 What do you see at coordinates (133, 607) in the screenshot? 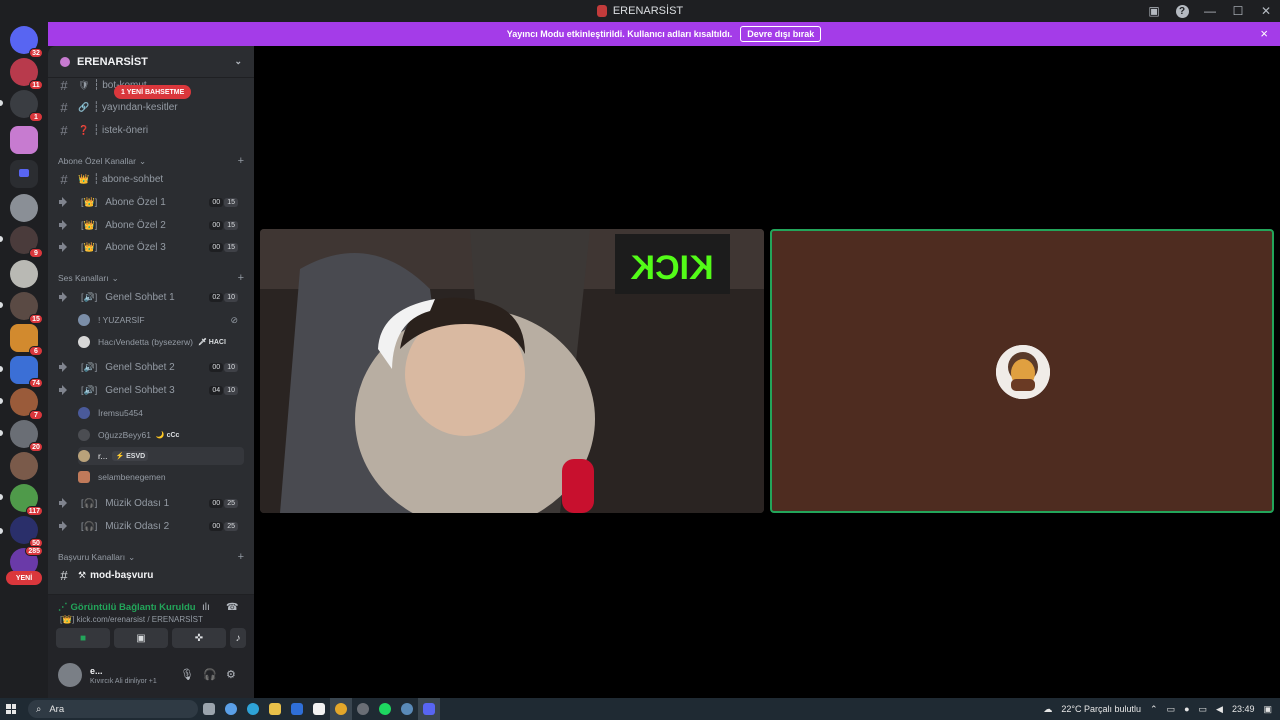
I see `voice-status: Görüntülü Bağlantı Kuruldu` at bounding box center [133, 607].